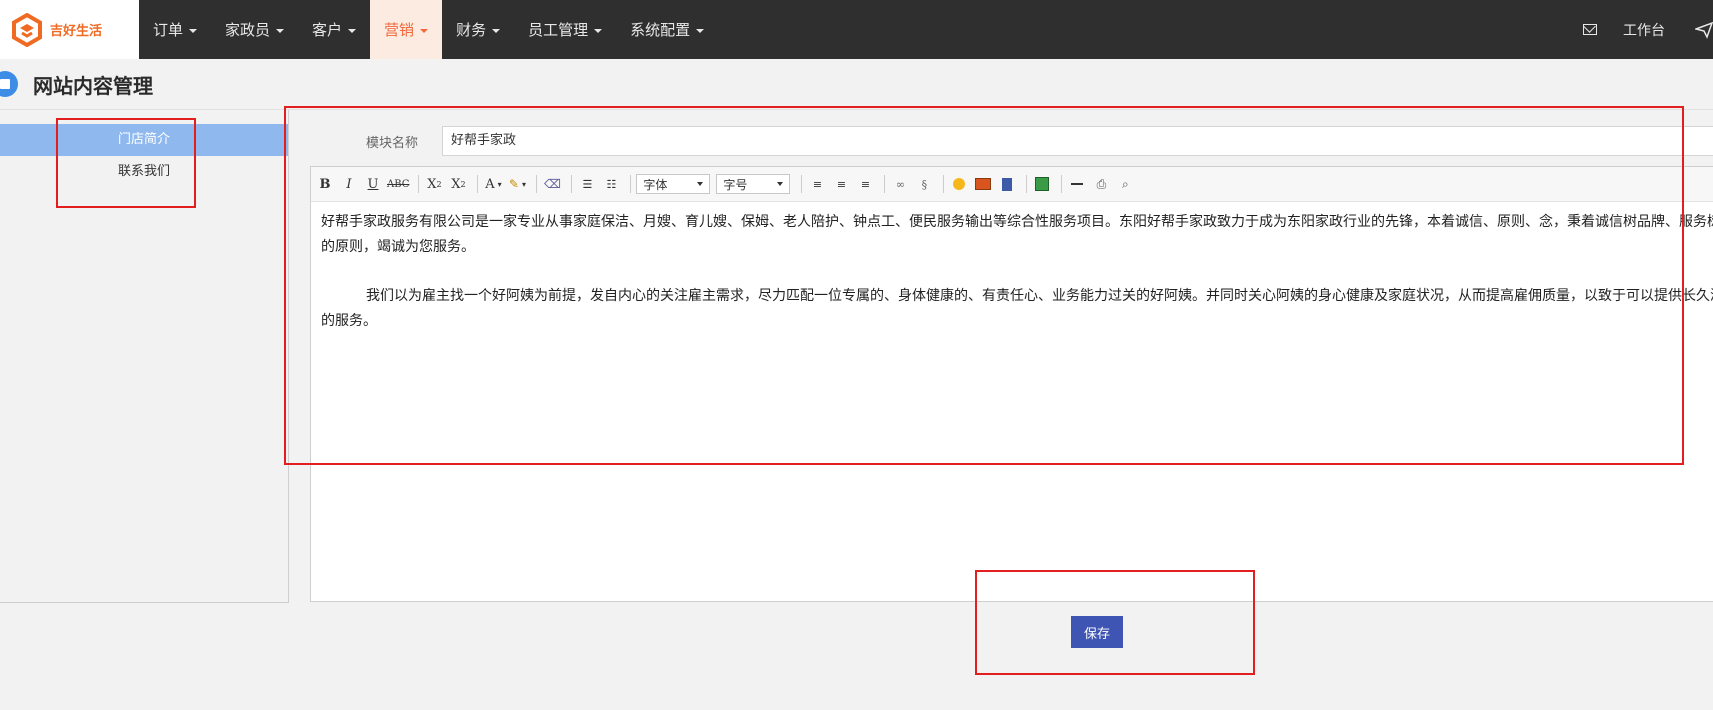 The image size is (1713, 710). Describe the element at coordinates (841, 184) in the screenshot. I see `align-center-icon: ≡` at that location.